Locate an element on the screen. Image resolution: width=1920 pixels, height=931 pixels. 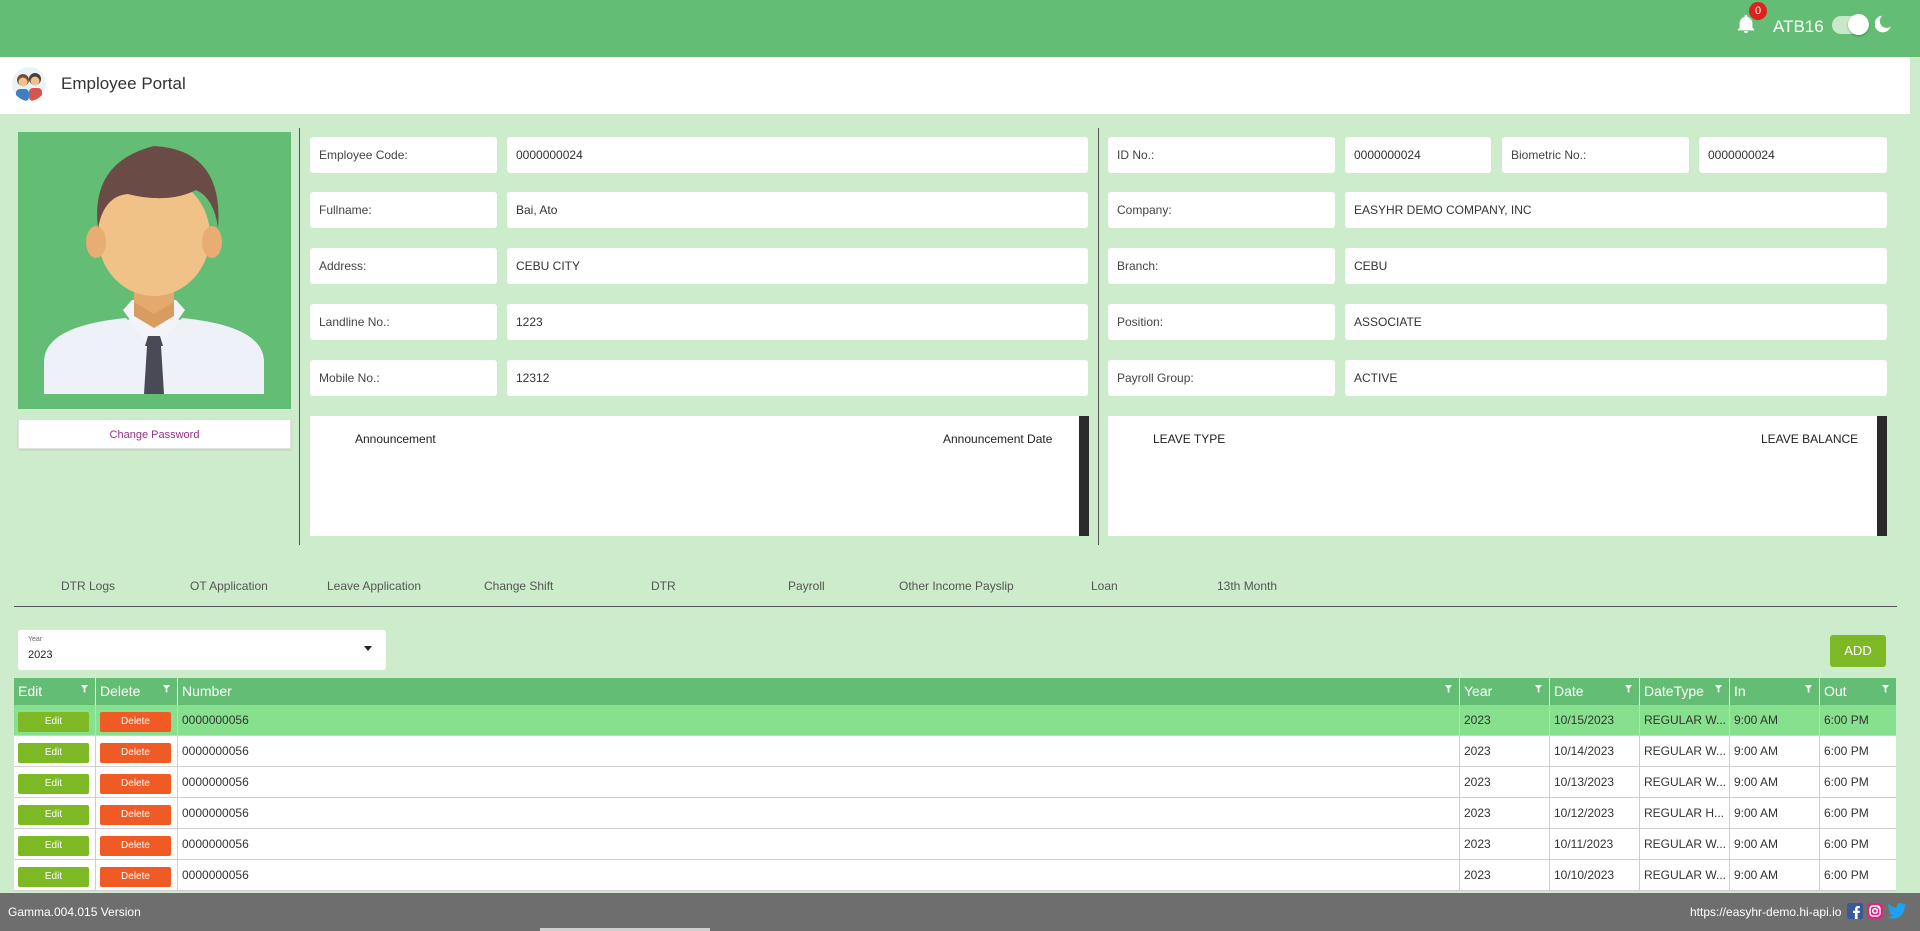
add-button: ADD is located at coordinates (1858, 651).